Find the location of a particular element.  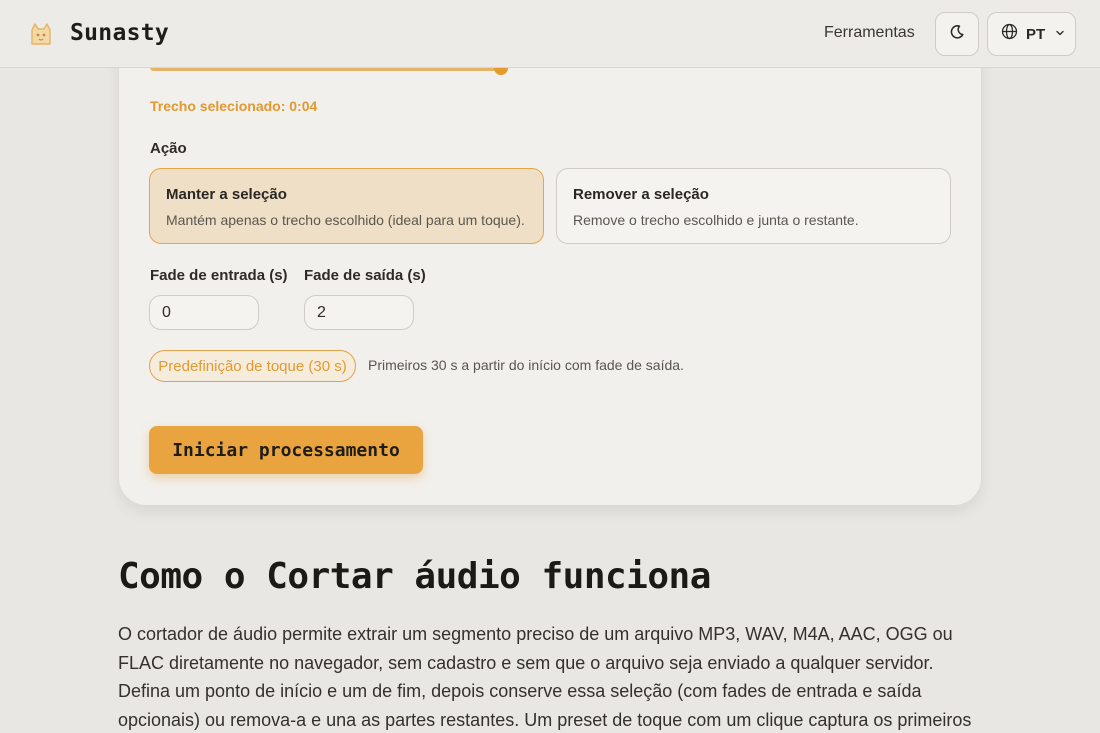

chevron-down-icon is located at coordinates (1060, 34).